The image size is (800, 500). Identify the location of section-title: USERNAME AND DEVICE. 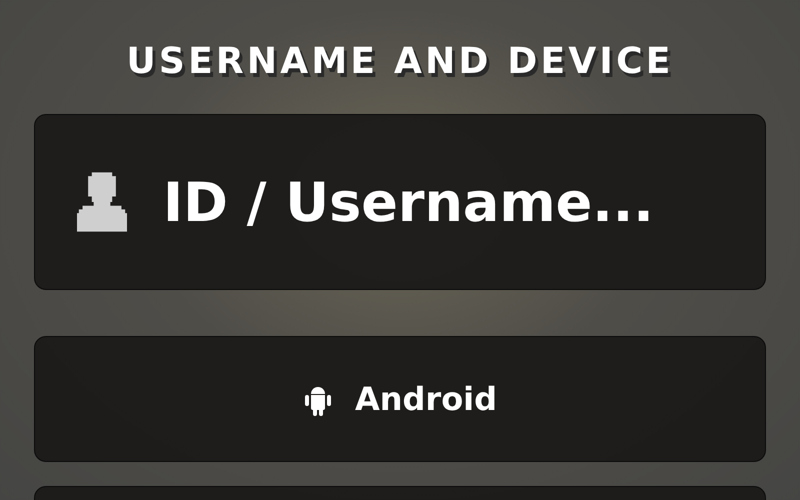
(400, 62).